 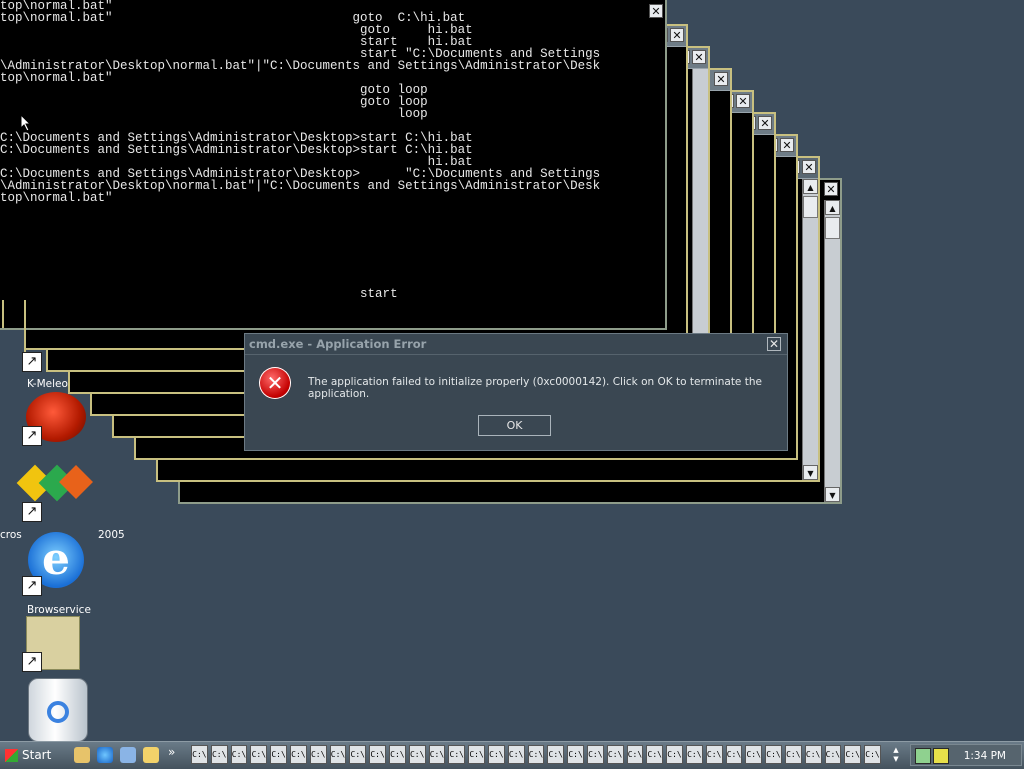 What do you see at coordinates (37, 755) in the screenshot?
I see `start-label: Start` at bounding box center [37, 755].